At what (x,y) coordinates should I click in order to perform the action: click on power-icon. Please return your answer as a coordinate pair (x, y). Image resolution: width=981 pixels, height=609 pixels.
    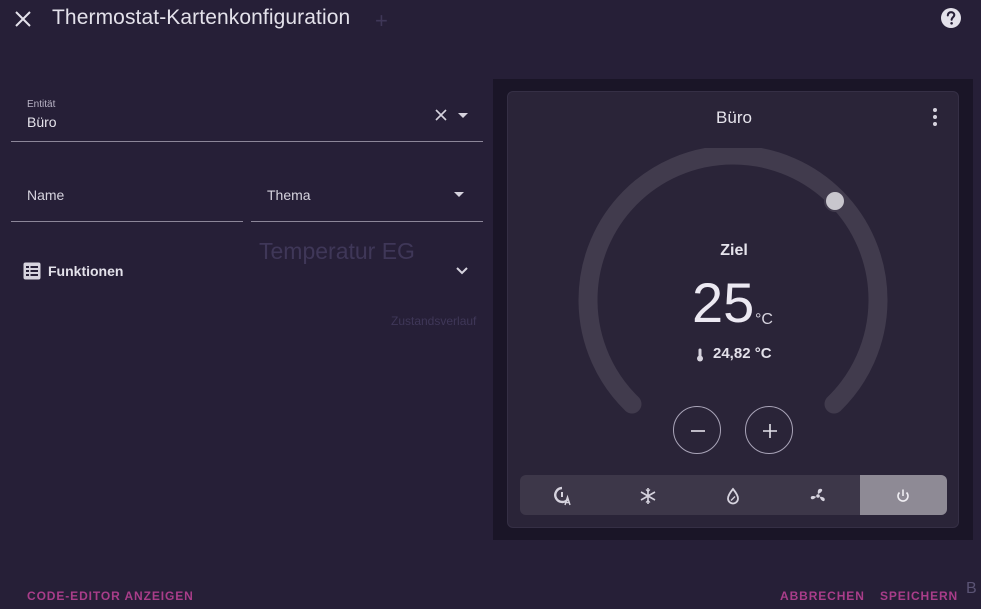
    Looking at the image, I should click on (903, 495).